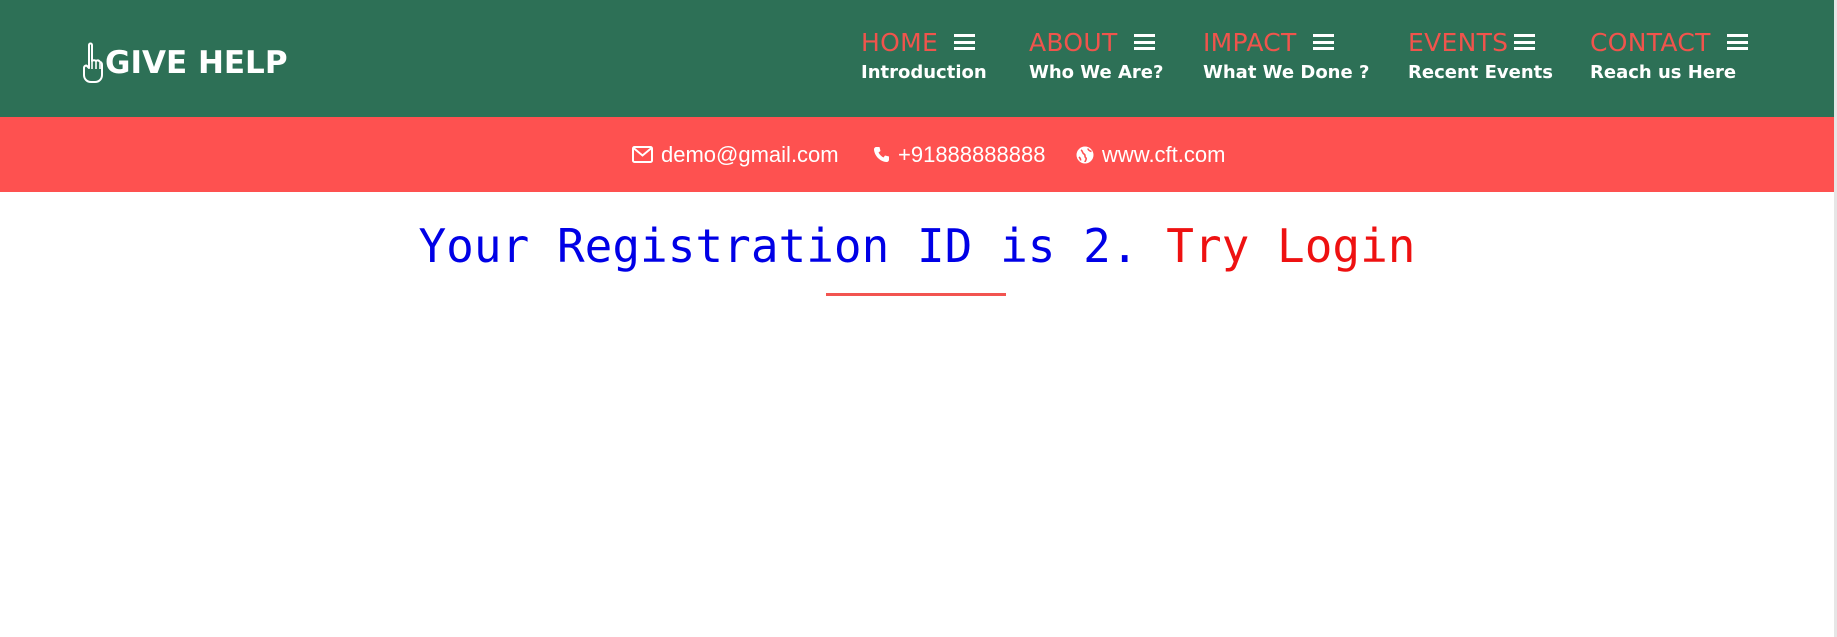  What do you see at coordinates (900, 42) in the screenshot?
I see `nav-home-title: HOME` at bounding box center [900, 42].